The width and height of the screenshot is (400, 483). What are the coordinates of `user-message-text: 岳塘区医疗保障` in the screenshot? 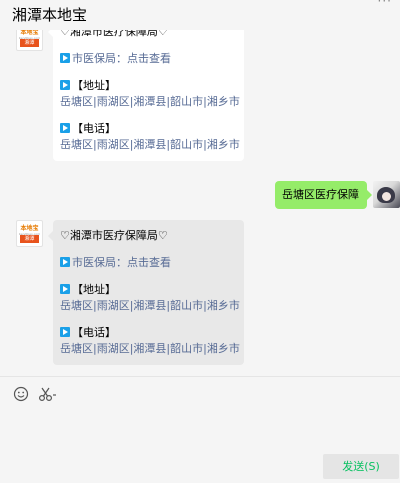 It's located at (320, 194).